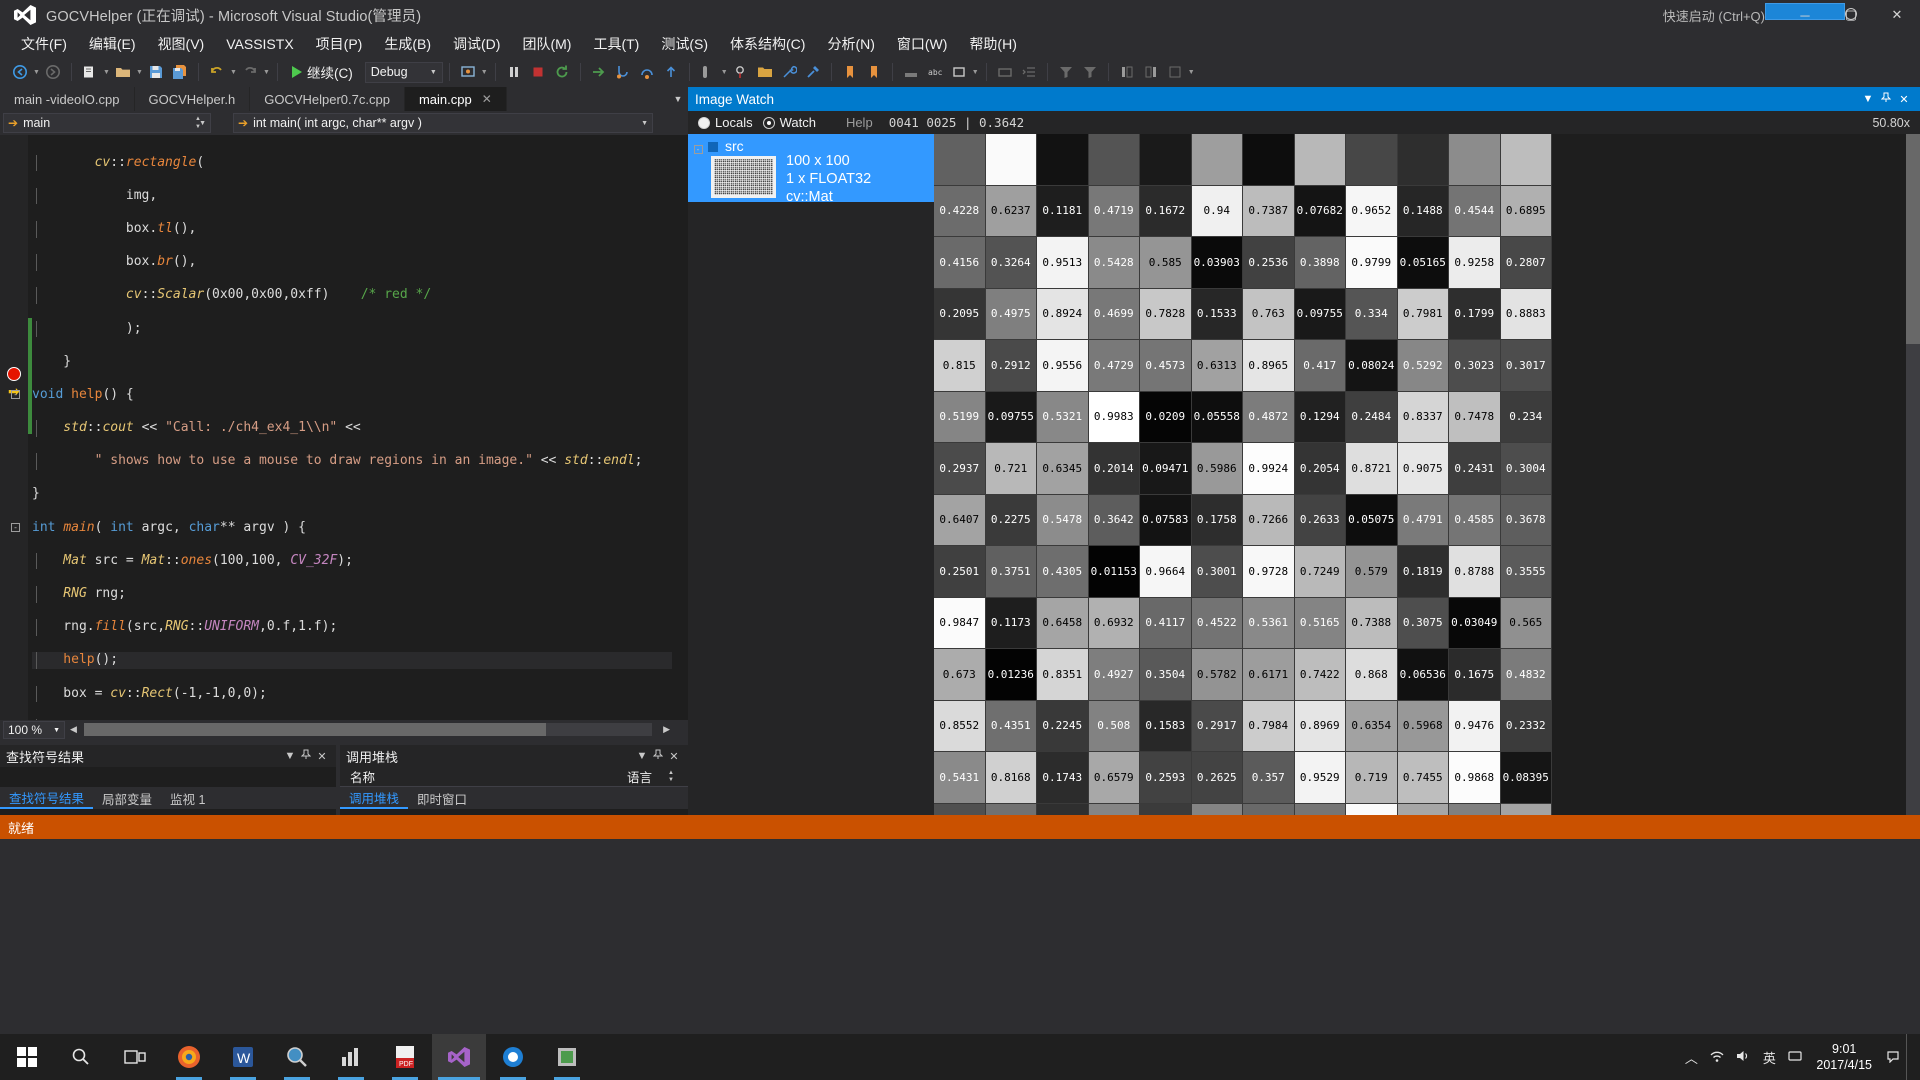 This screenshot has height=1080, width=1920. I want to click on help-link: Help, so click(859, 122).